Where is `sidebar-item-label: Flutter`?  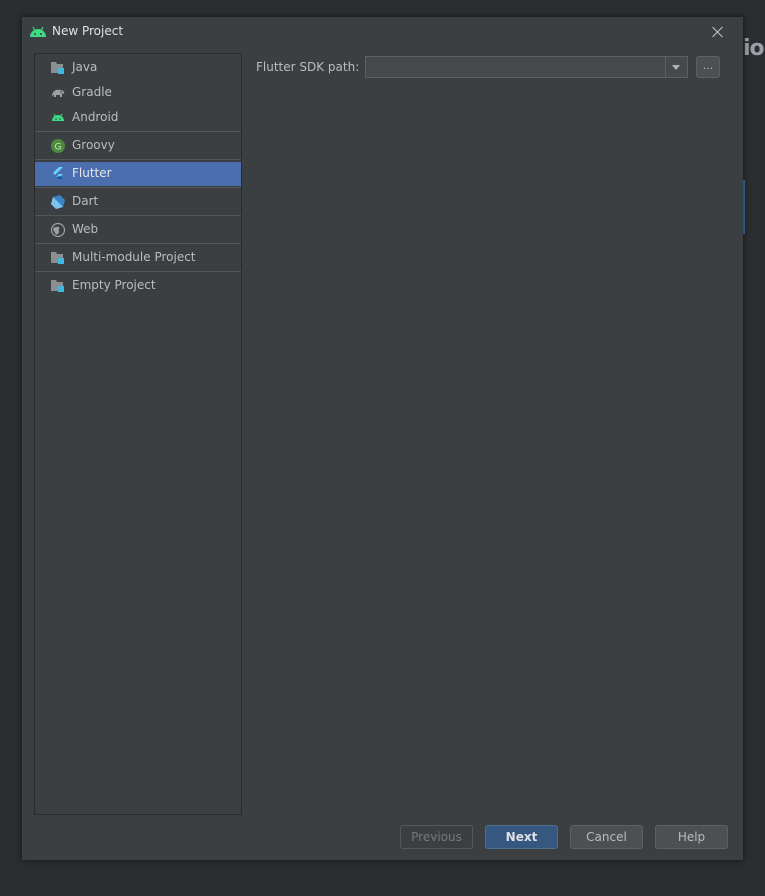 sidebar-item-label: Flutter is located at coordinates (92, 173).